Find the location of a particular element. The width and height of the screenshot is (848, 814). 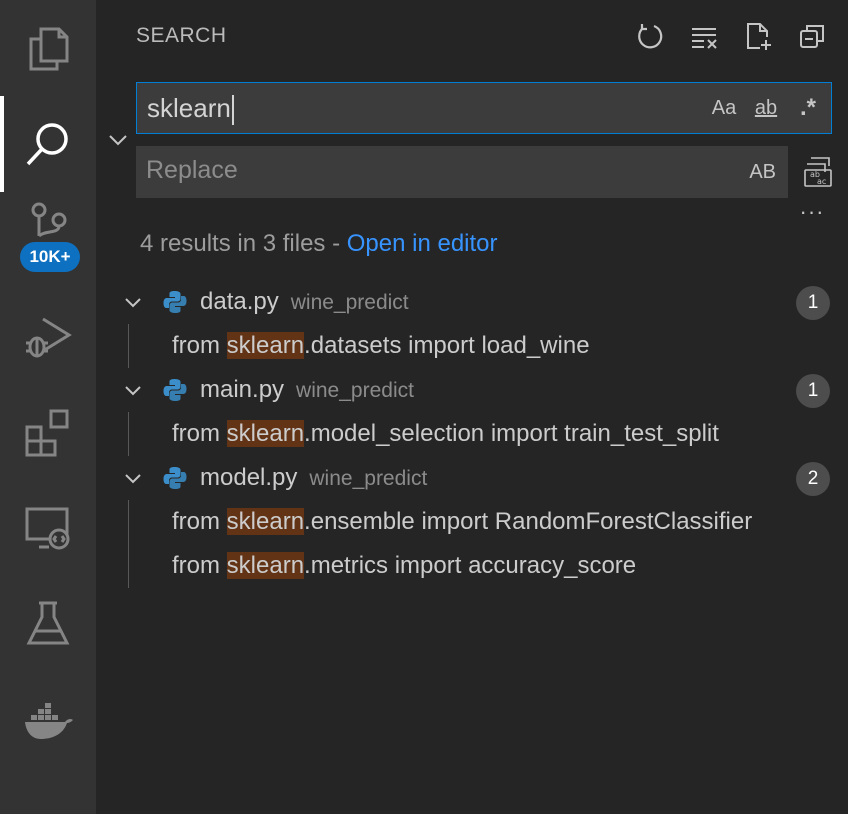

whole-word-icon: ab is located at coordinates (766, 107).